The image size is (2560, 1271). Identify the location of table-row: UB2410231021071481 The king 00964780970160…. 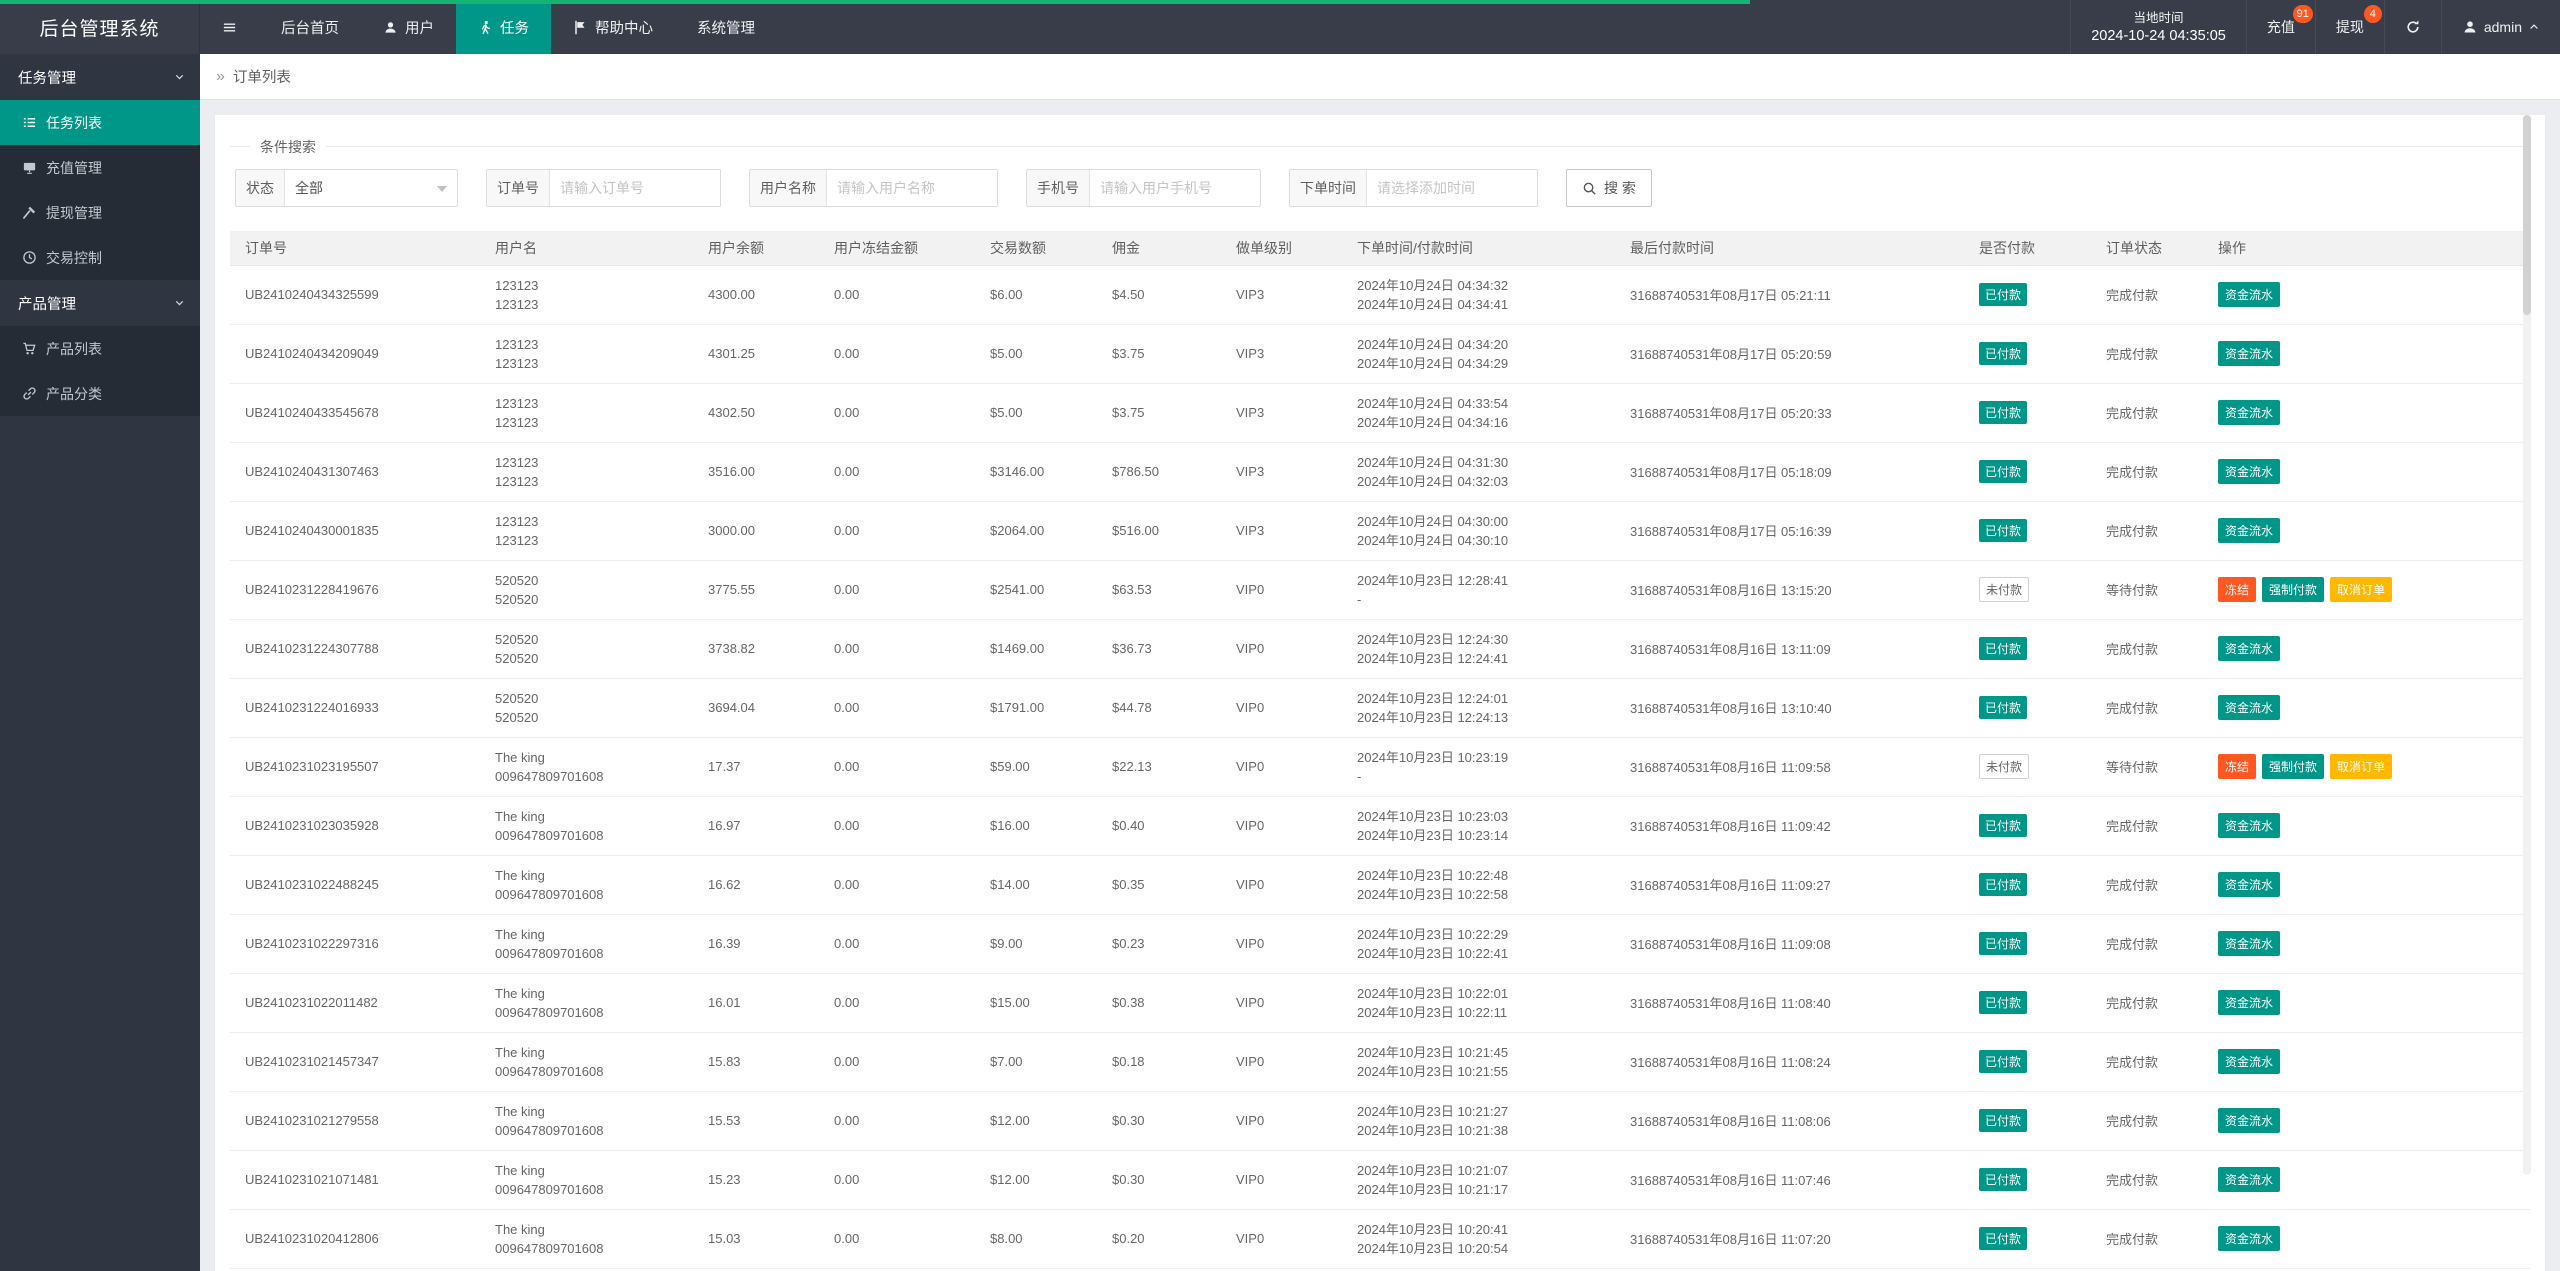
(1380, 1180).